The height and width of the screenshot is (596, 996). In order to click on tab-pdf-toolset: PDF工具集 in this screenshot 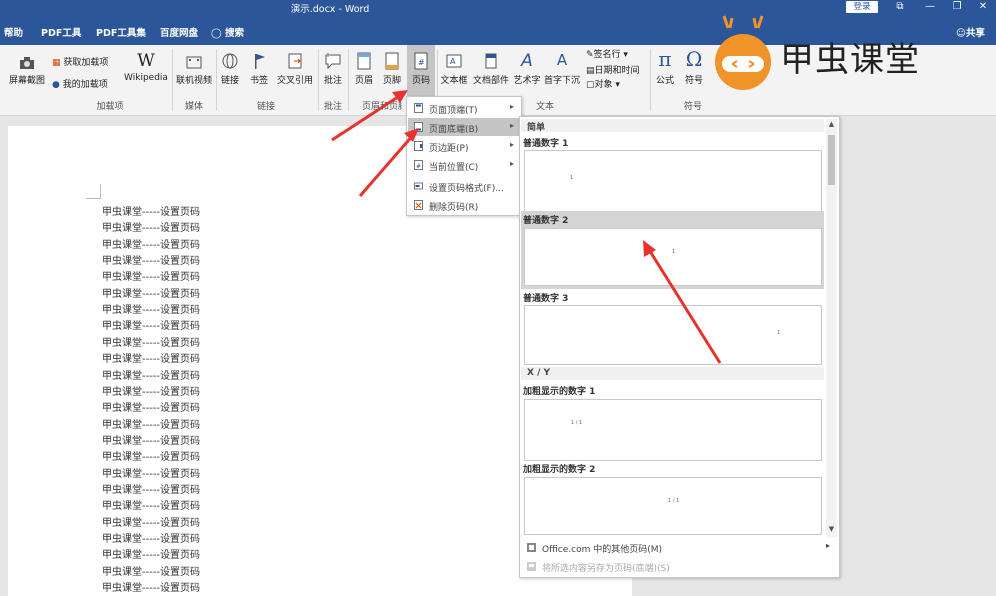, I will do `click(121, 32)`.